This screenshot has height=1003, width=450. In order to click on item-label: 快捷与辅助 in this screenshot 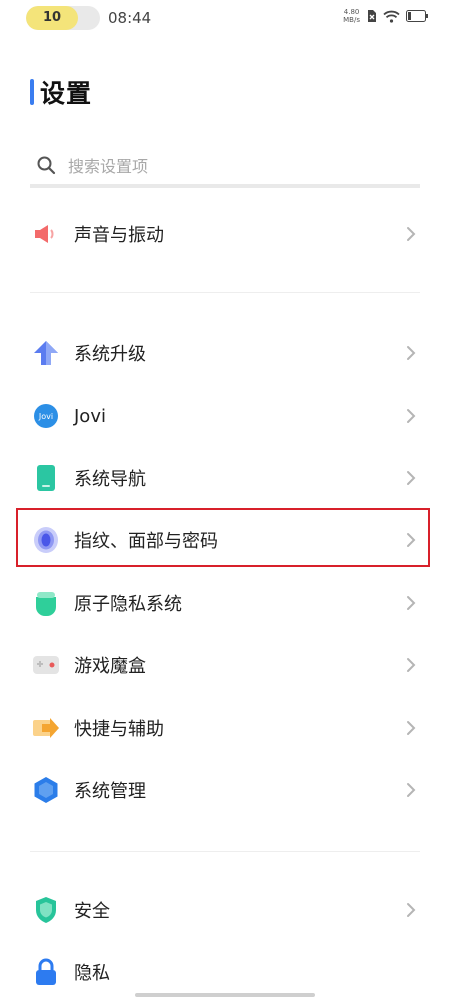, I will do `click(119, 729)`.